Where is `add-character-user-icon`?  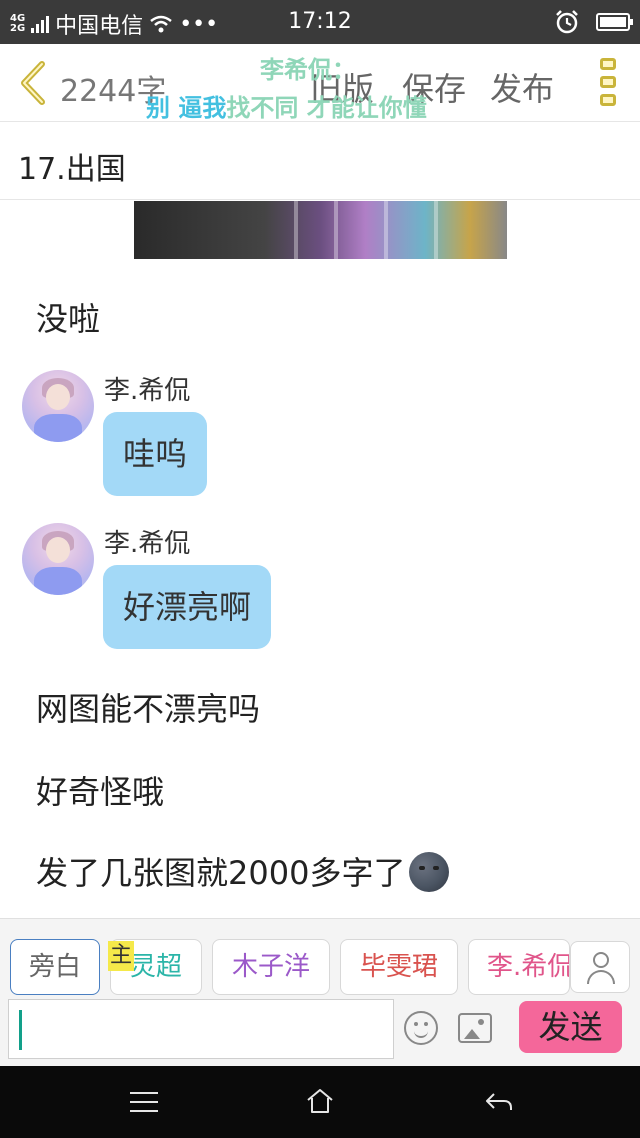
add-character-user-icon is located at coordinates (600, 967).